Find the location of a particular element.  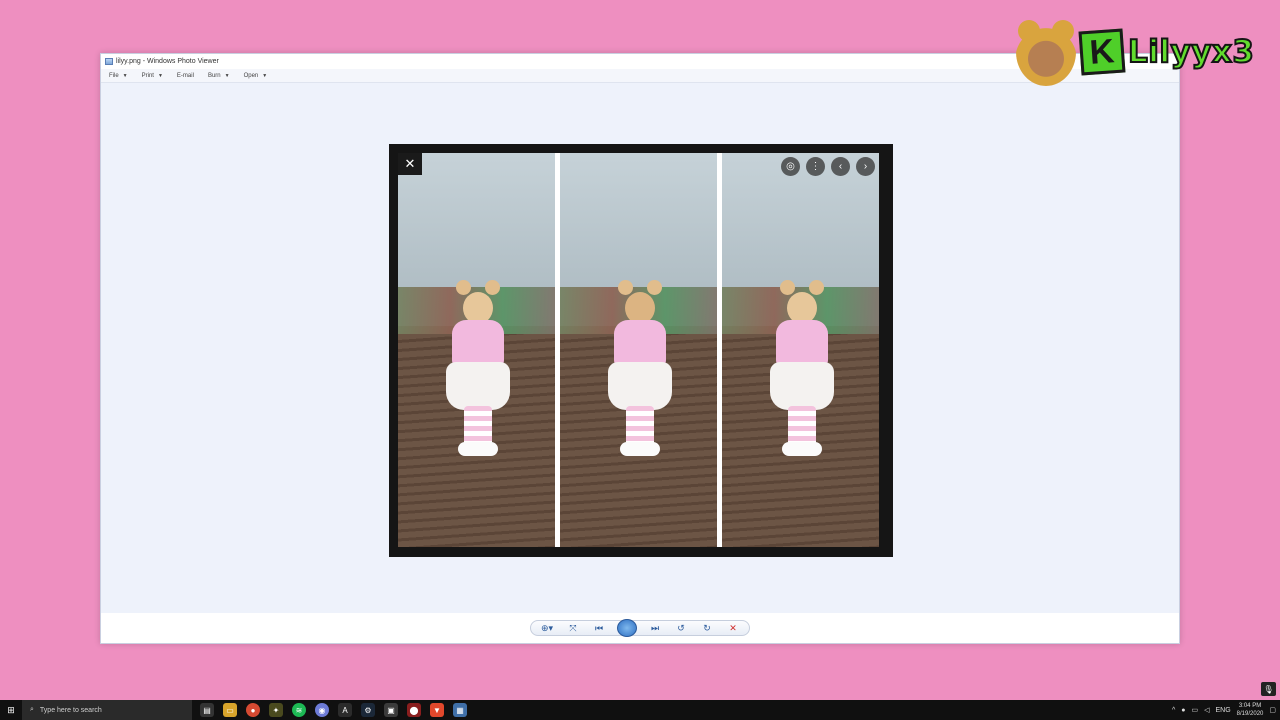

menu-burn-label: Burn is located at coordinates (214, 75).